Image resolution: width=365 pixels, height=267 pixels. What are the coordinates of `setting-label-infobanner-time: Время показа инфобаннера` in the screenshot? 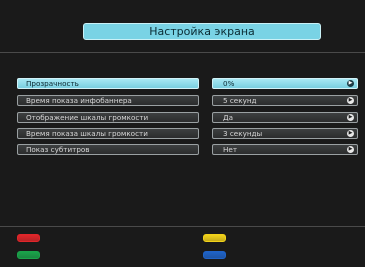 It's located at (108, 100).